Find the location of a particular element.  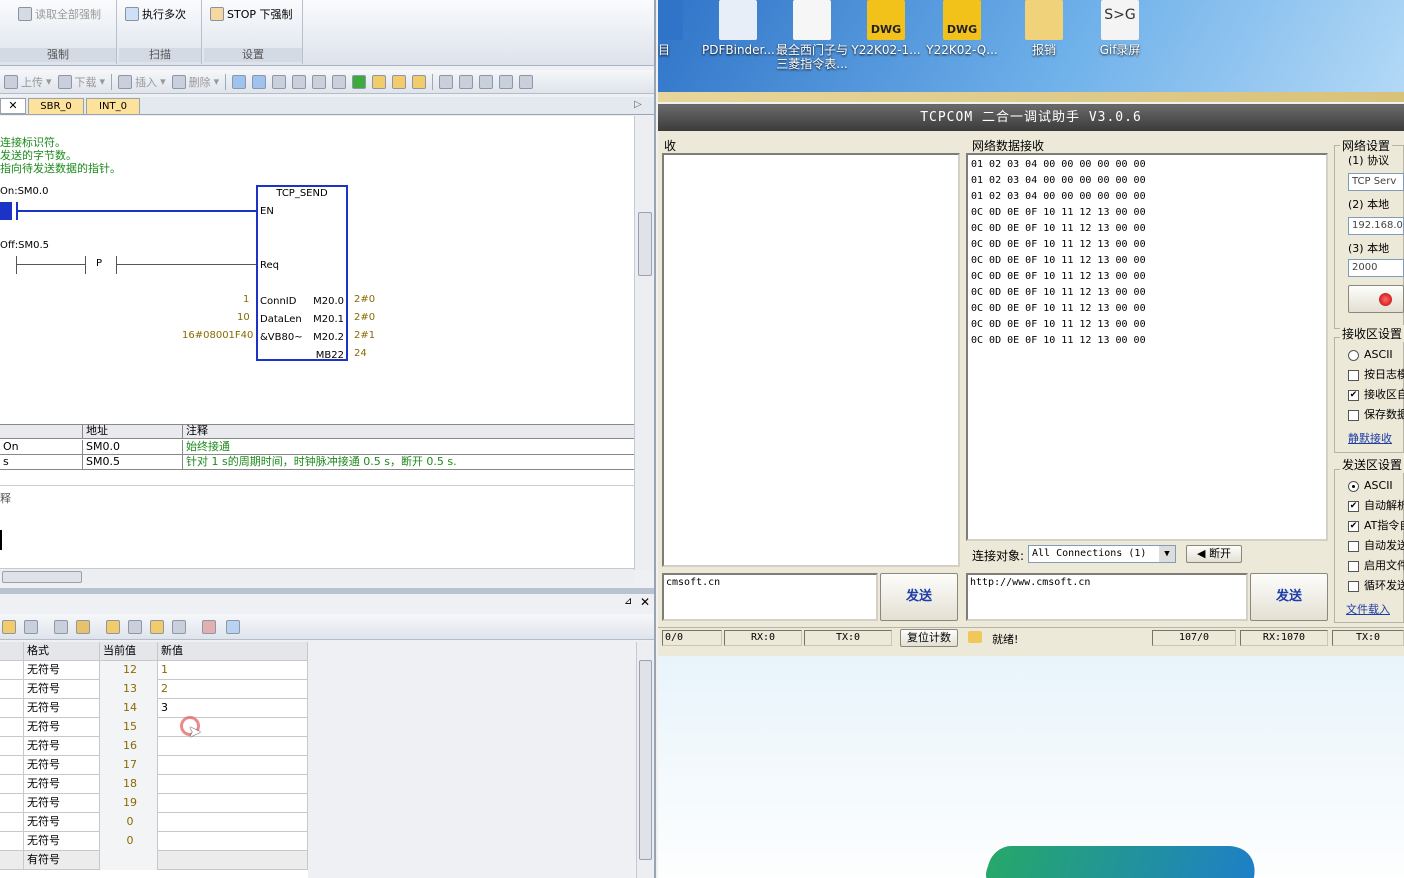

desktop-icon: 目 is located at coordinates (679, 28).